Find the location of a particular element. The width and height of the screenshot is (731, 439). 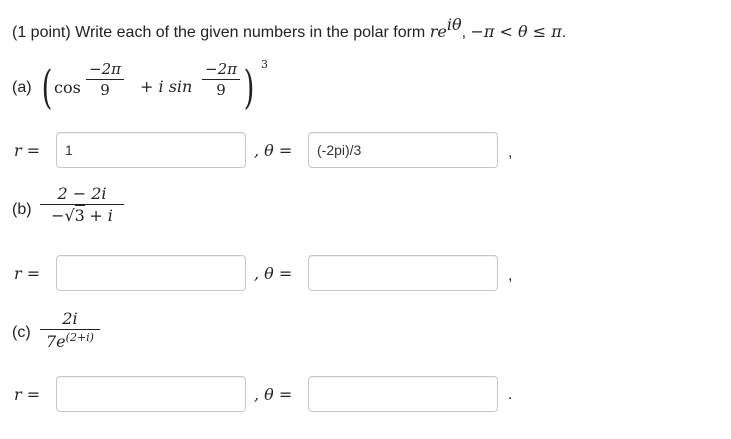

part-c-label: (c) is located at coordinates (21, 332).